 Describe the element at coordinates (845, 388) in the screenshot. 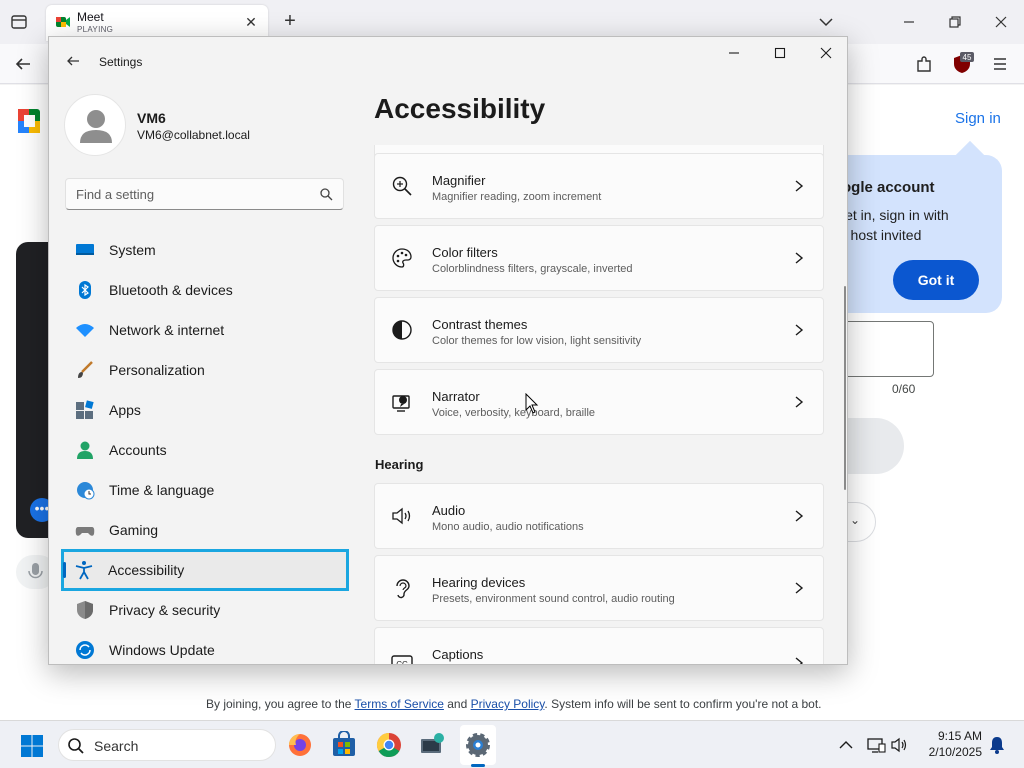

I see `content-scrollbar` at that location.